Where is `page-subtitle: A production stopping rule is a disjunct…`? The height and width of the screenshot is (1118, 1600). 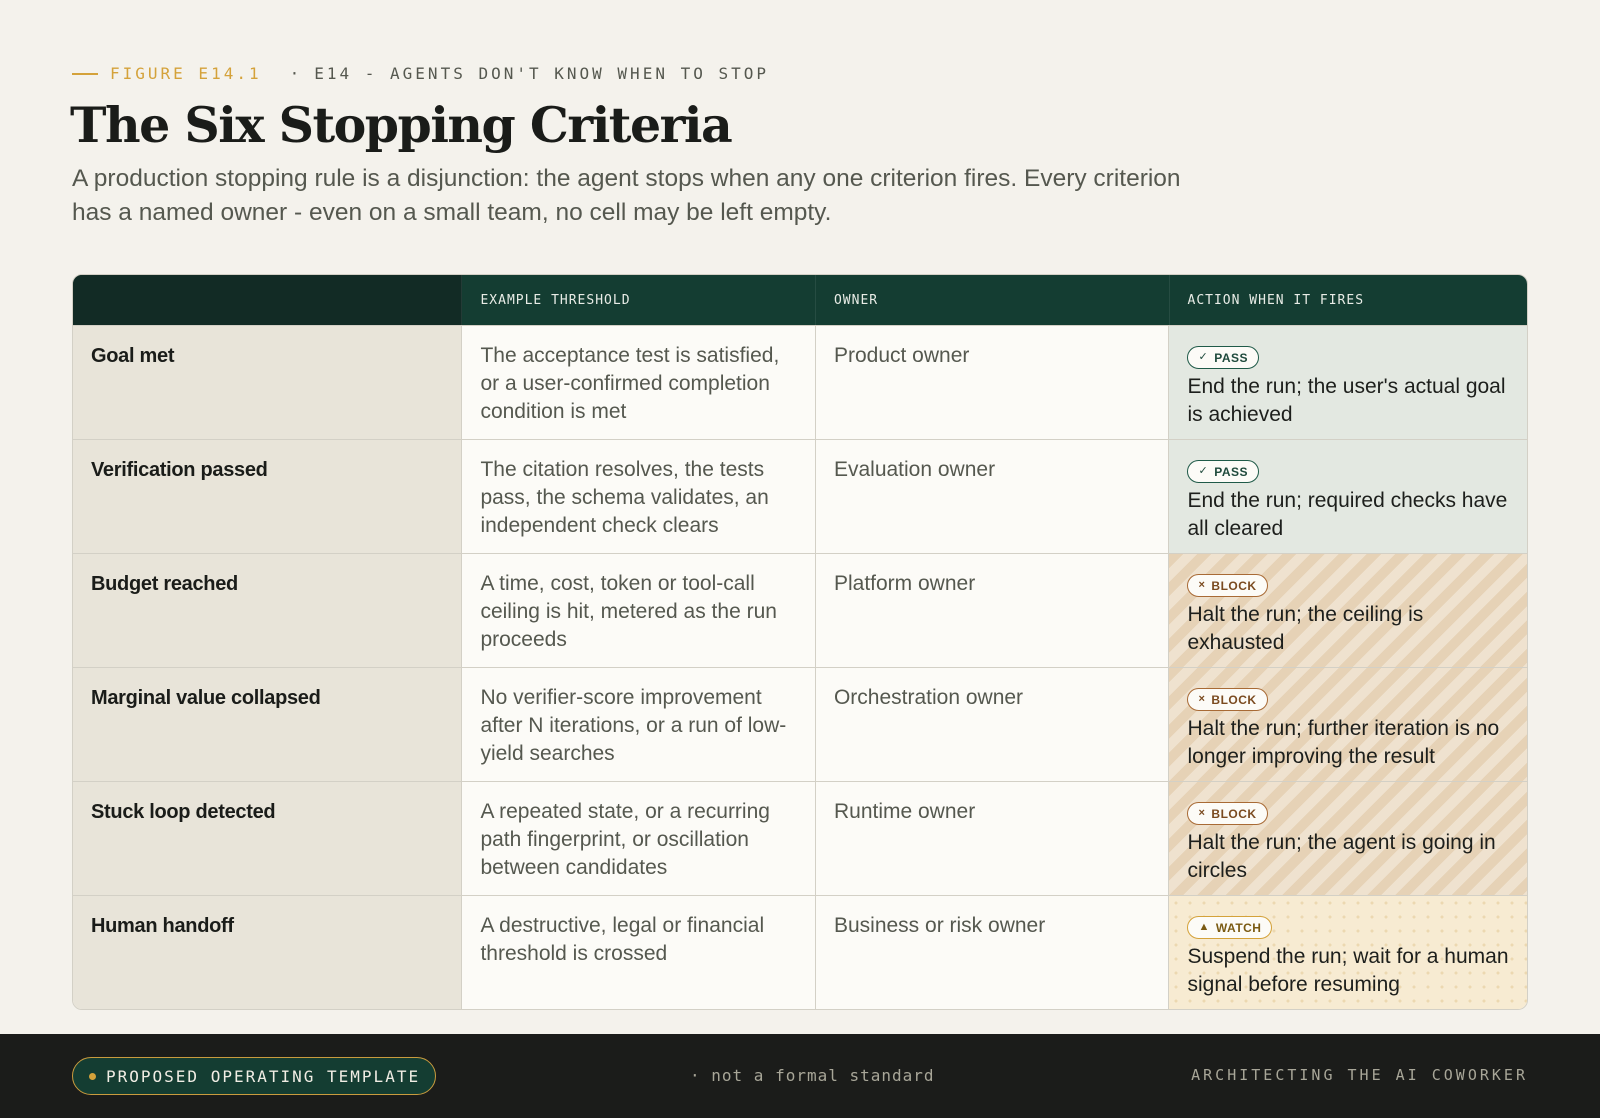
page-subtitle: A production stopping rule is a disjunct… is located at coordinates (626, 195).